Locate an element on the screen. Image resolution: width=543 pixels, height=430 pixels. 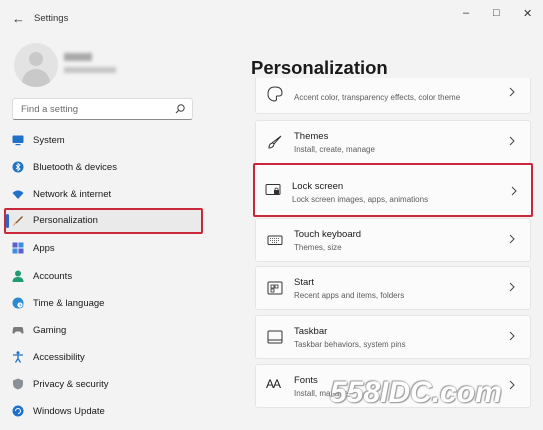
monitor-icon is located at coordinates (18, 140).